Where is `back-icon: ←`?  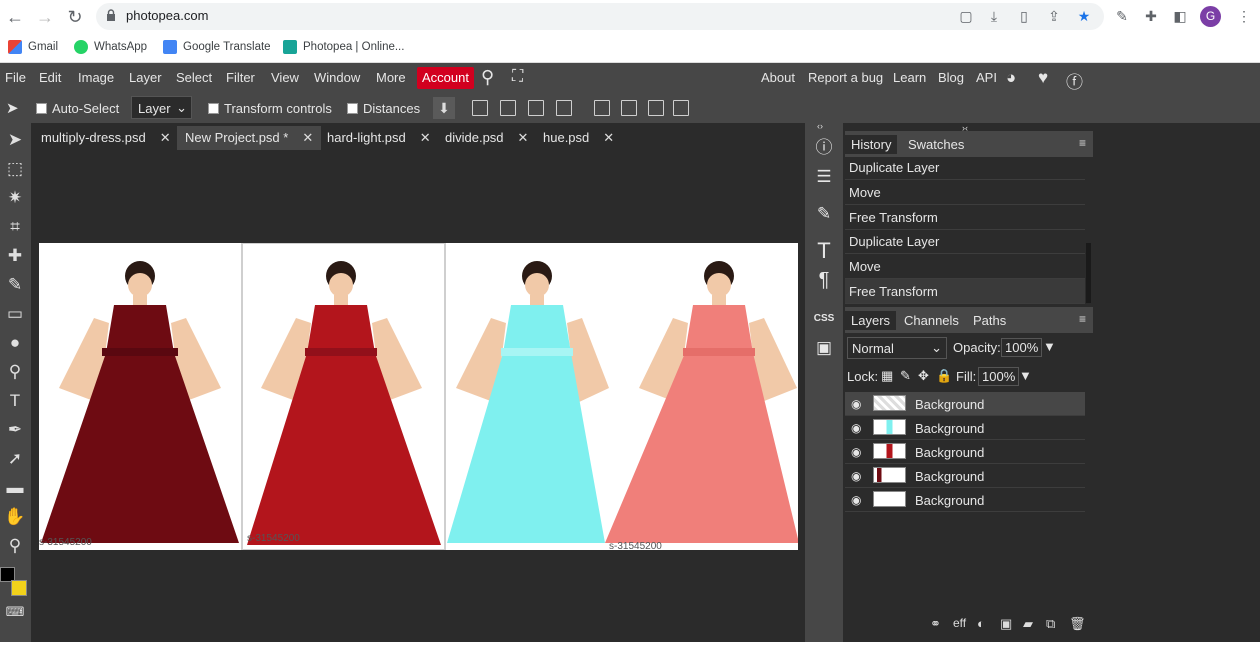
back-icon: ← is located at coordinates (15, 17).